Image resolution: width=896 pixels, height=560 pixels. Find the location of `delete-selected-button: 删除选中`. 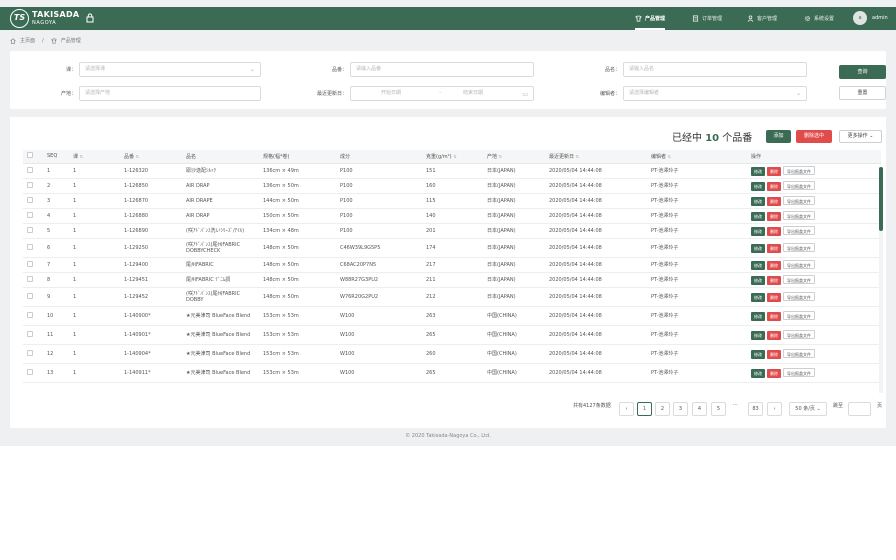

delete-selected-button: 删除选中 is located at coordinates (814, 136).